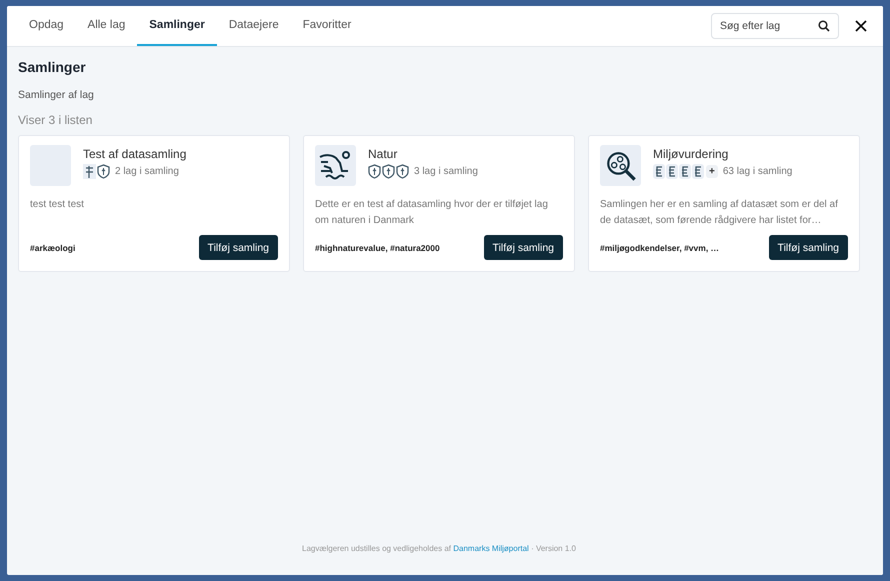 This screenshot has height=581, width=890. What do you see at coordinates (89, 171) in the screenshot?
I see `signpost-icon` at bounding box center [89, 171].